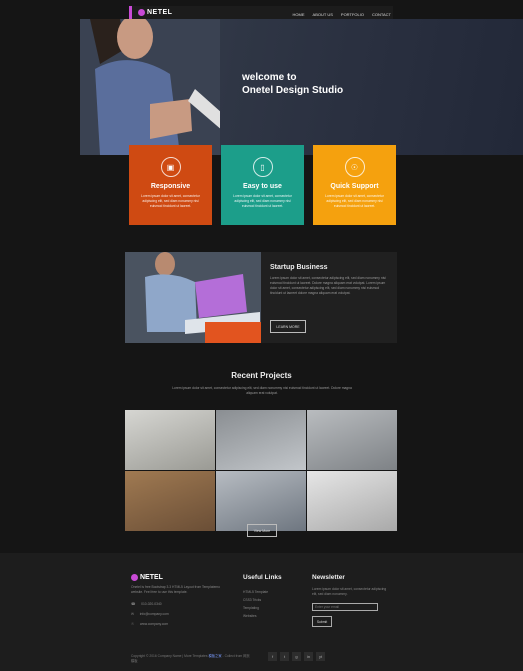 The height and width of the screenshot is (671, 523). What do you see at coordinates (284, 656) in the screenshot?
I see `twitter-icon: t` at bounding box center [284, 656].